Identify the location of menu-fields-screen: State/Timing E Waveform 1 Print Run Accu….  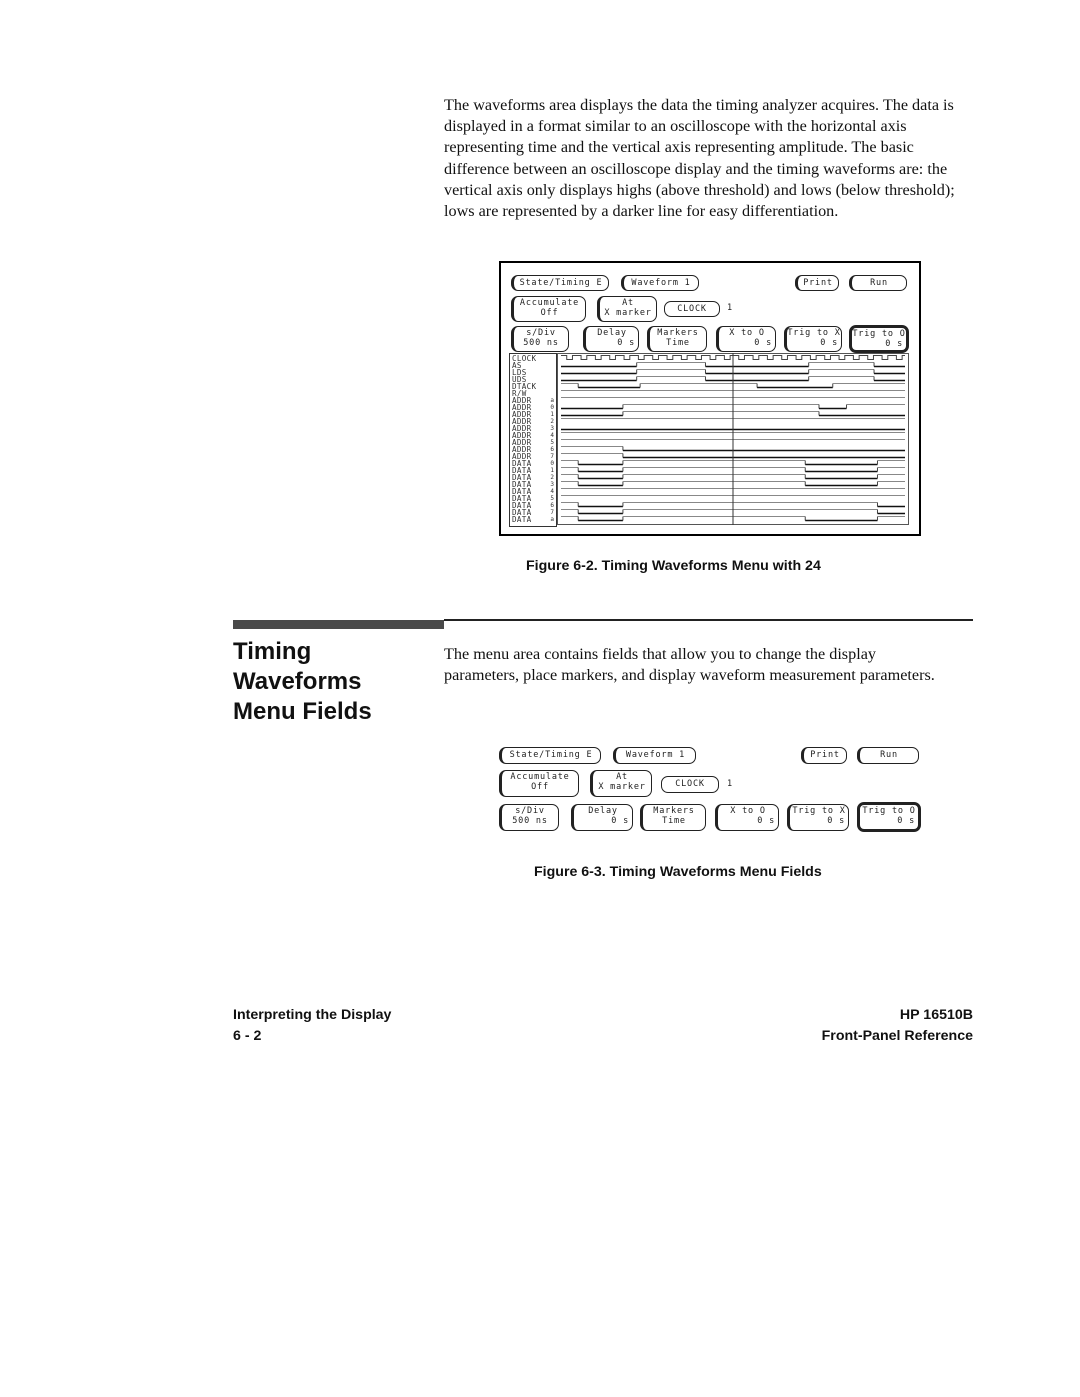
(709, 788).